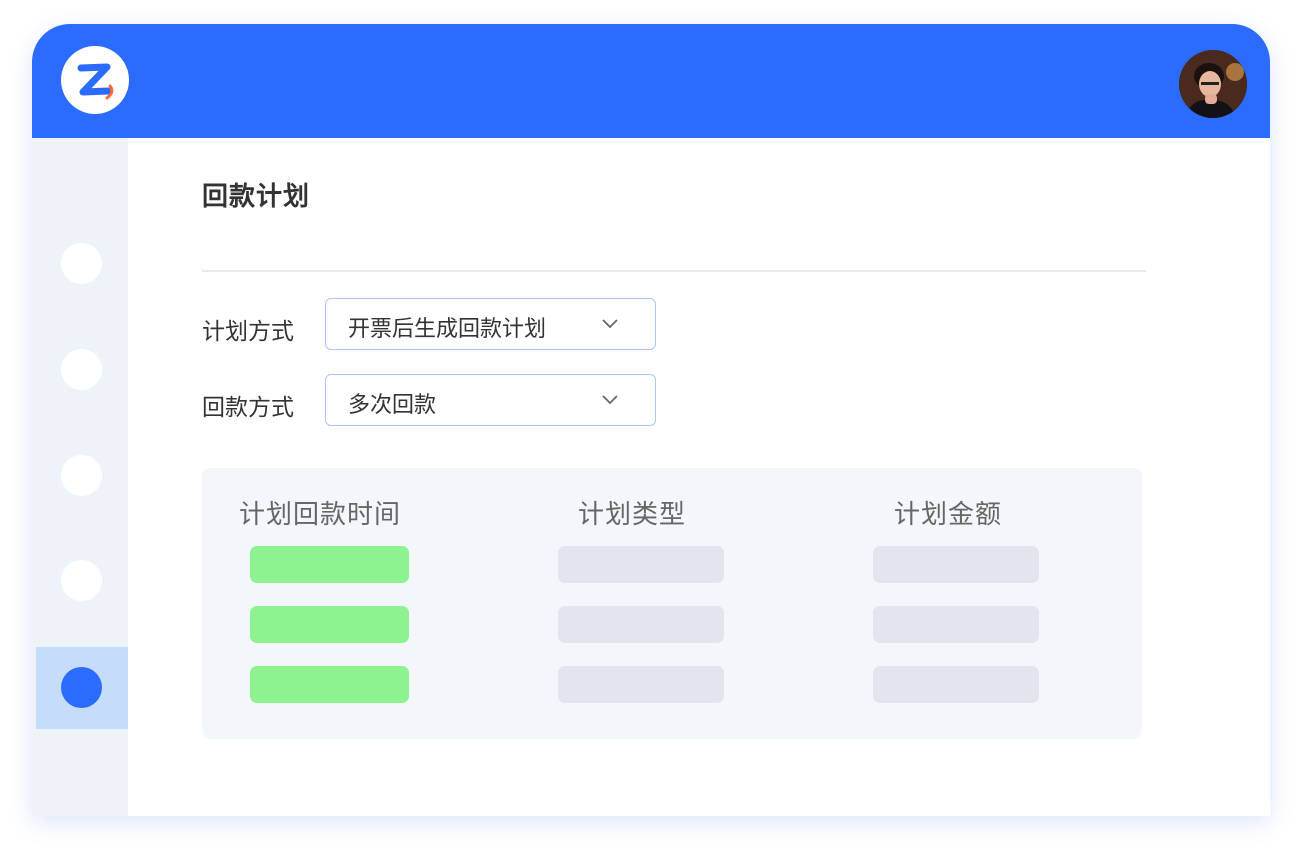 This screenshot has height=857, width=1302. I want to click on sidebar-item-5-active, so click(82, 688).